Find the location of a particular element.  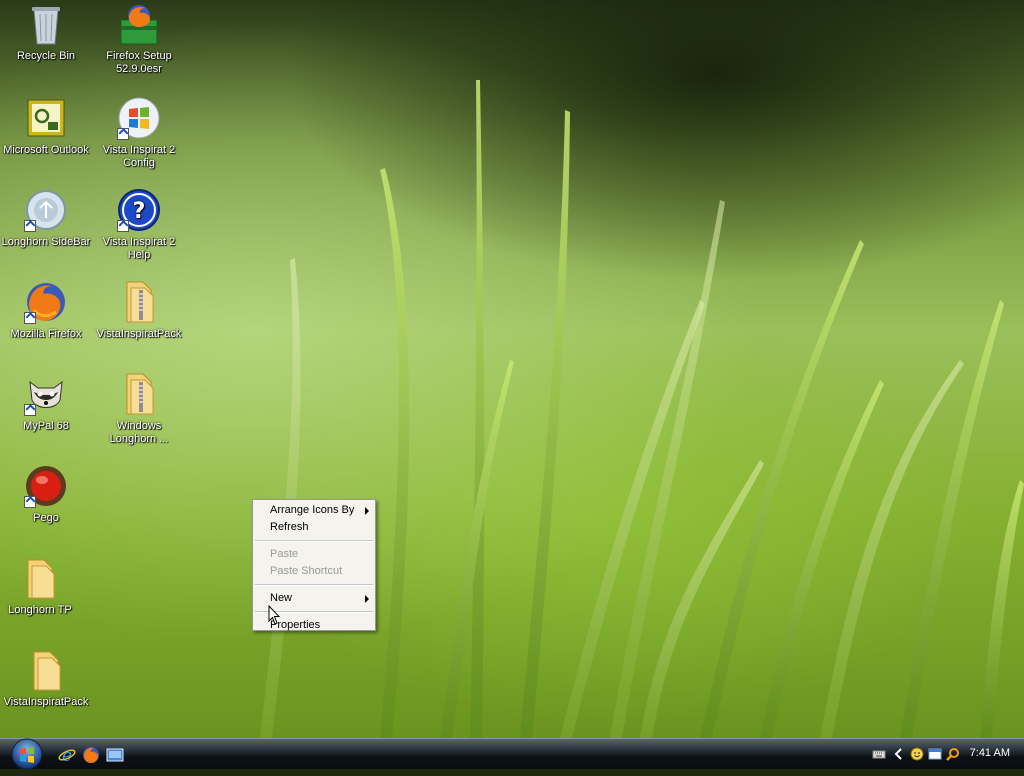

red-orb-icon is located at coordinates (46, 486).